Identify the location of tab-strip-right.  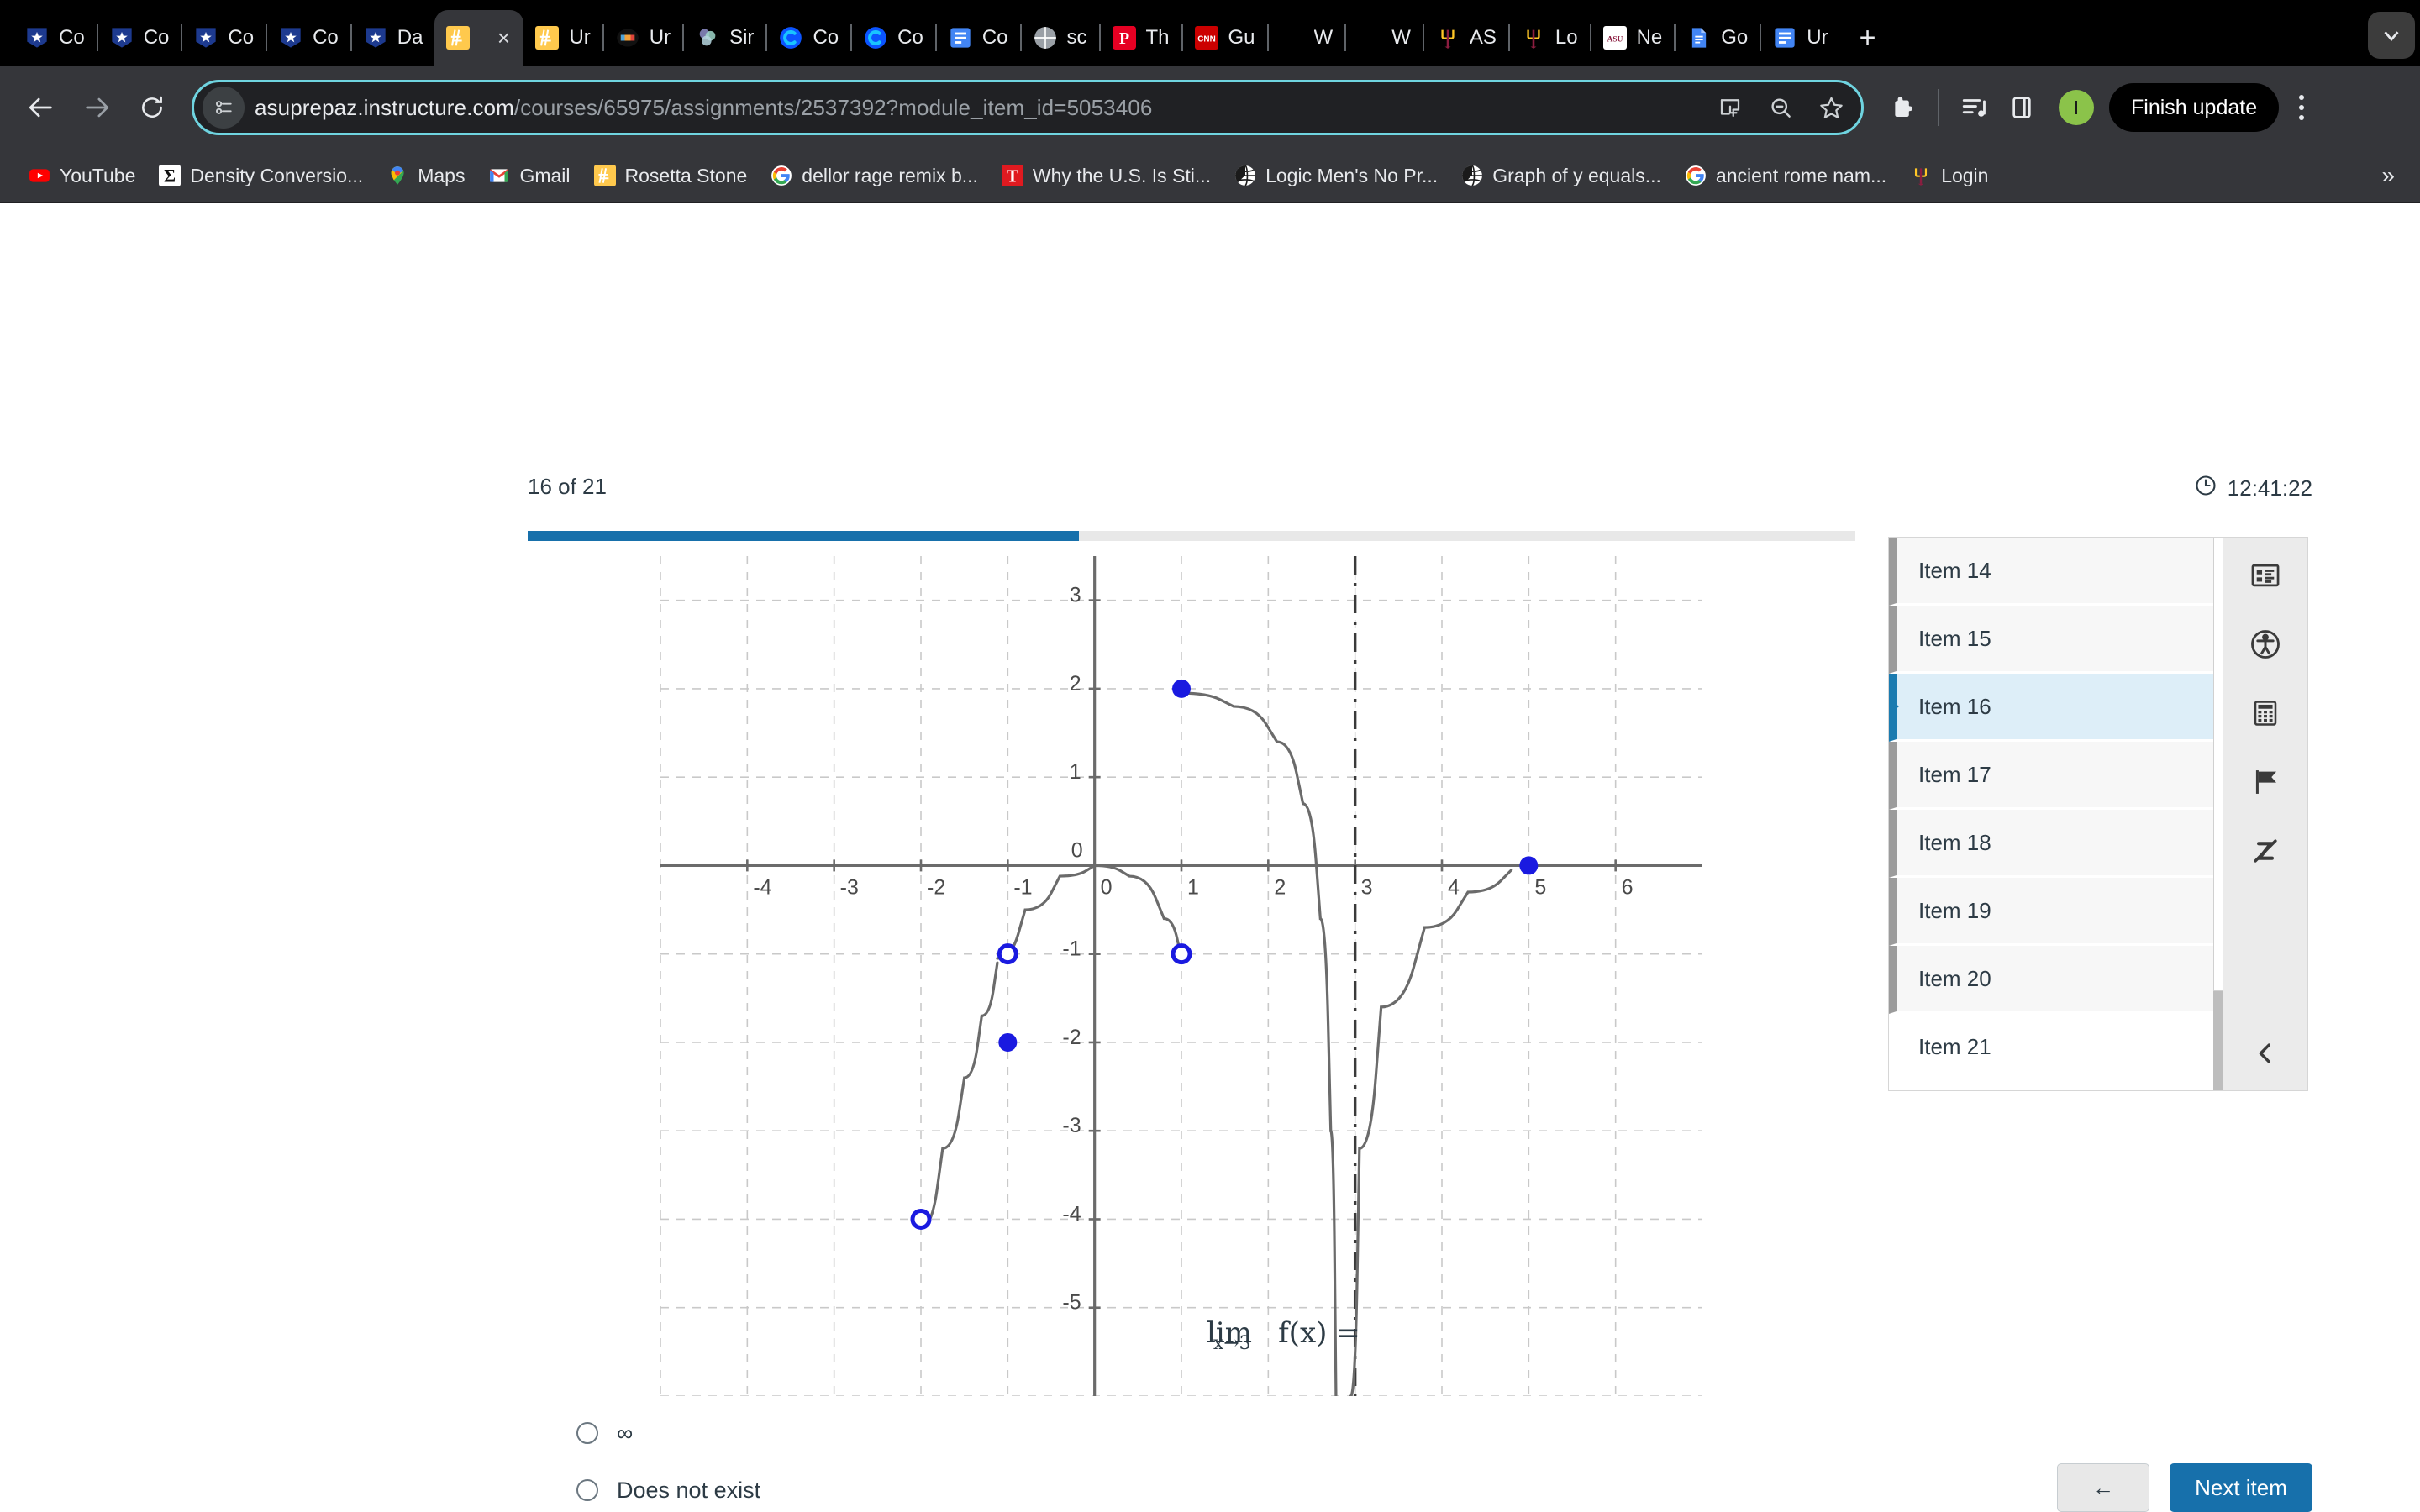
(2391, 39).